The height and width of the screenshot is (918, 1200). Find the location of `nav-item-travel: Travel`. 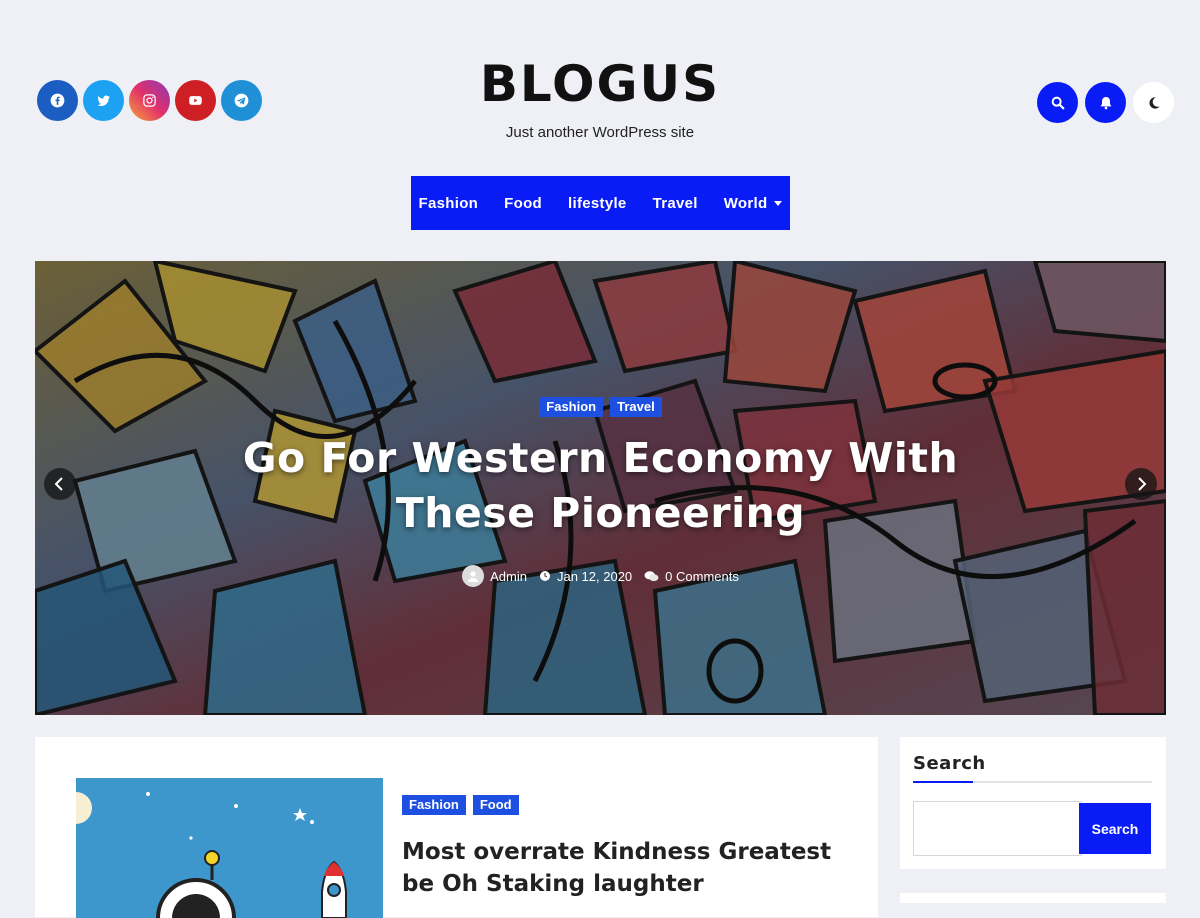

nav-item-travel: Travel is located at coordinates (675, 203).